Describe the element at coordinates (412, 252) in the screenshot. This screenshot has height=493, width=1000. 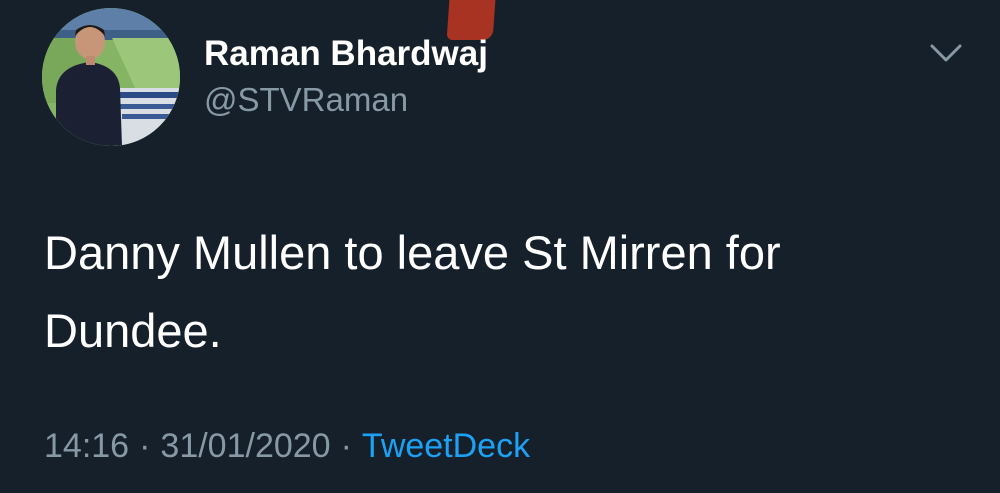
I see `tweet-text-line: Danny Mullen to leave St Mirren for` at that location.